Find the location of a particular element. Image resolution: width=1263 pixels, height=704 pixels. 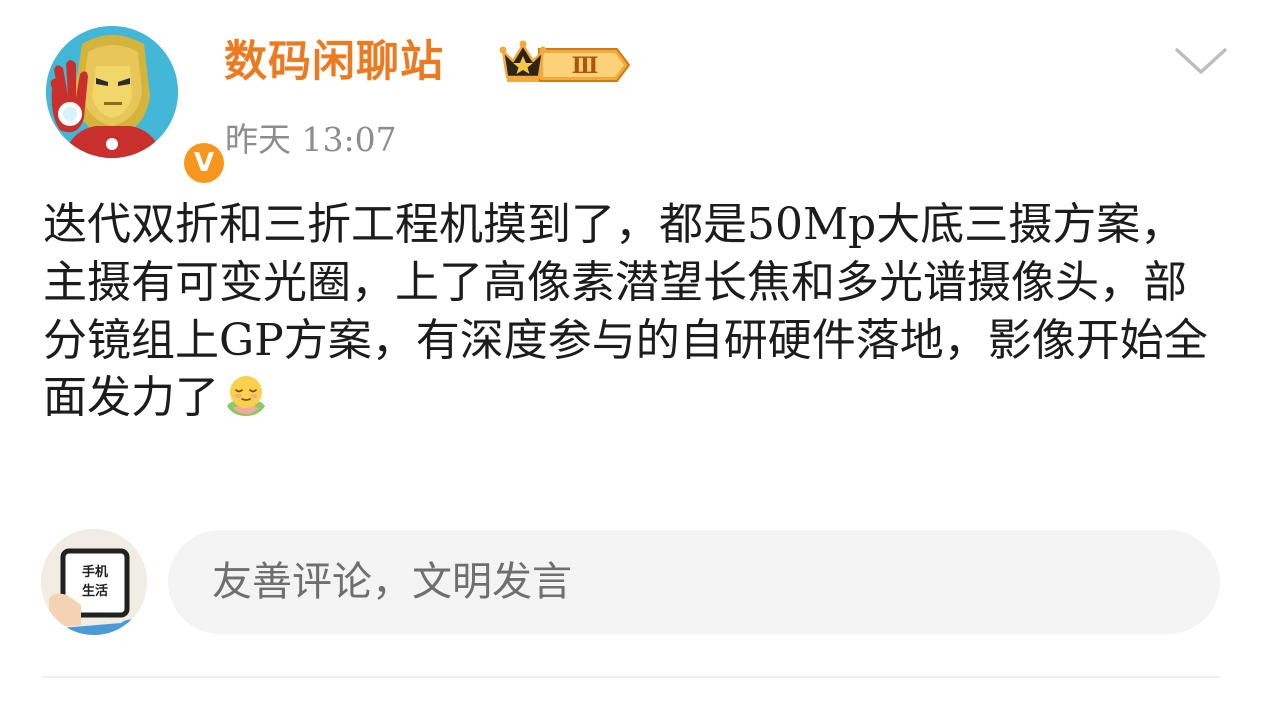

chevron-down-icon is located at coordinates (1201, 60).